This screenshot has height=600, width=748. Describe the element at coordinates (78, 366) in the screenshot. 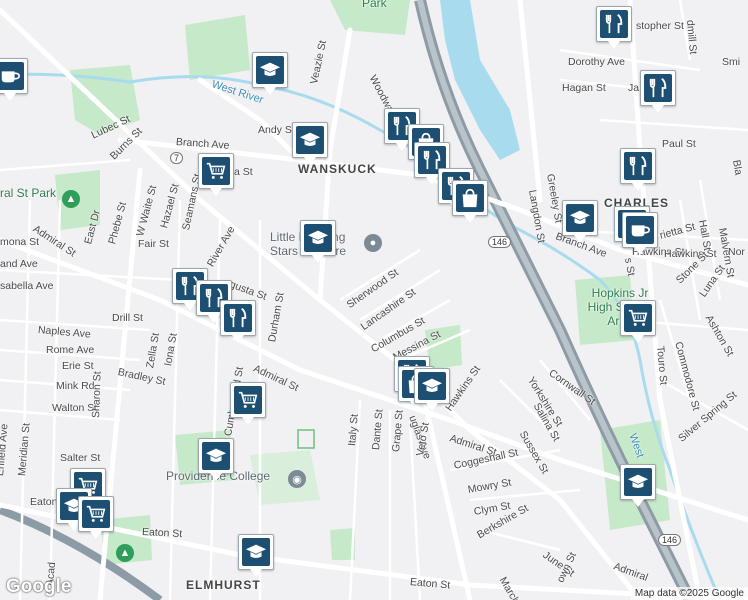

I see `street-label: Erie St` at that location.